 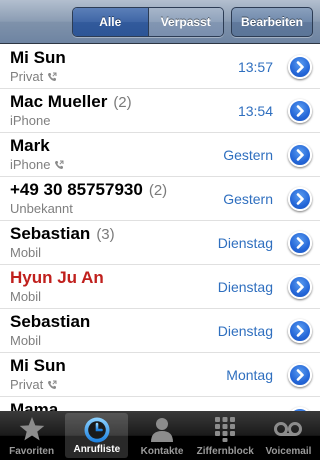 I want to click on caller-name: Hyun Ju An, so click(x=57, y=277).